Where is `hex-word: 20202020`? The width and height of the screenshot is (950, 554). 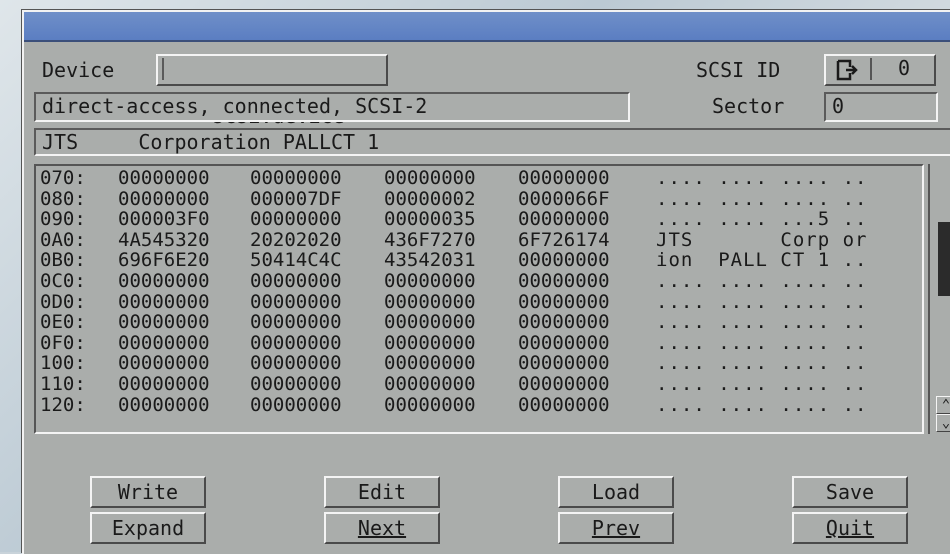 hex-word: 20202020 is located at coordinates (296, 239).